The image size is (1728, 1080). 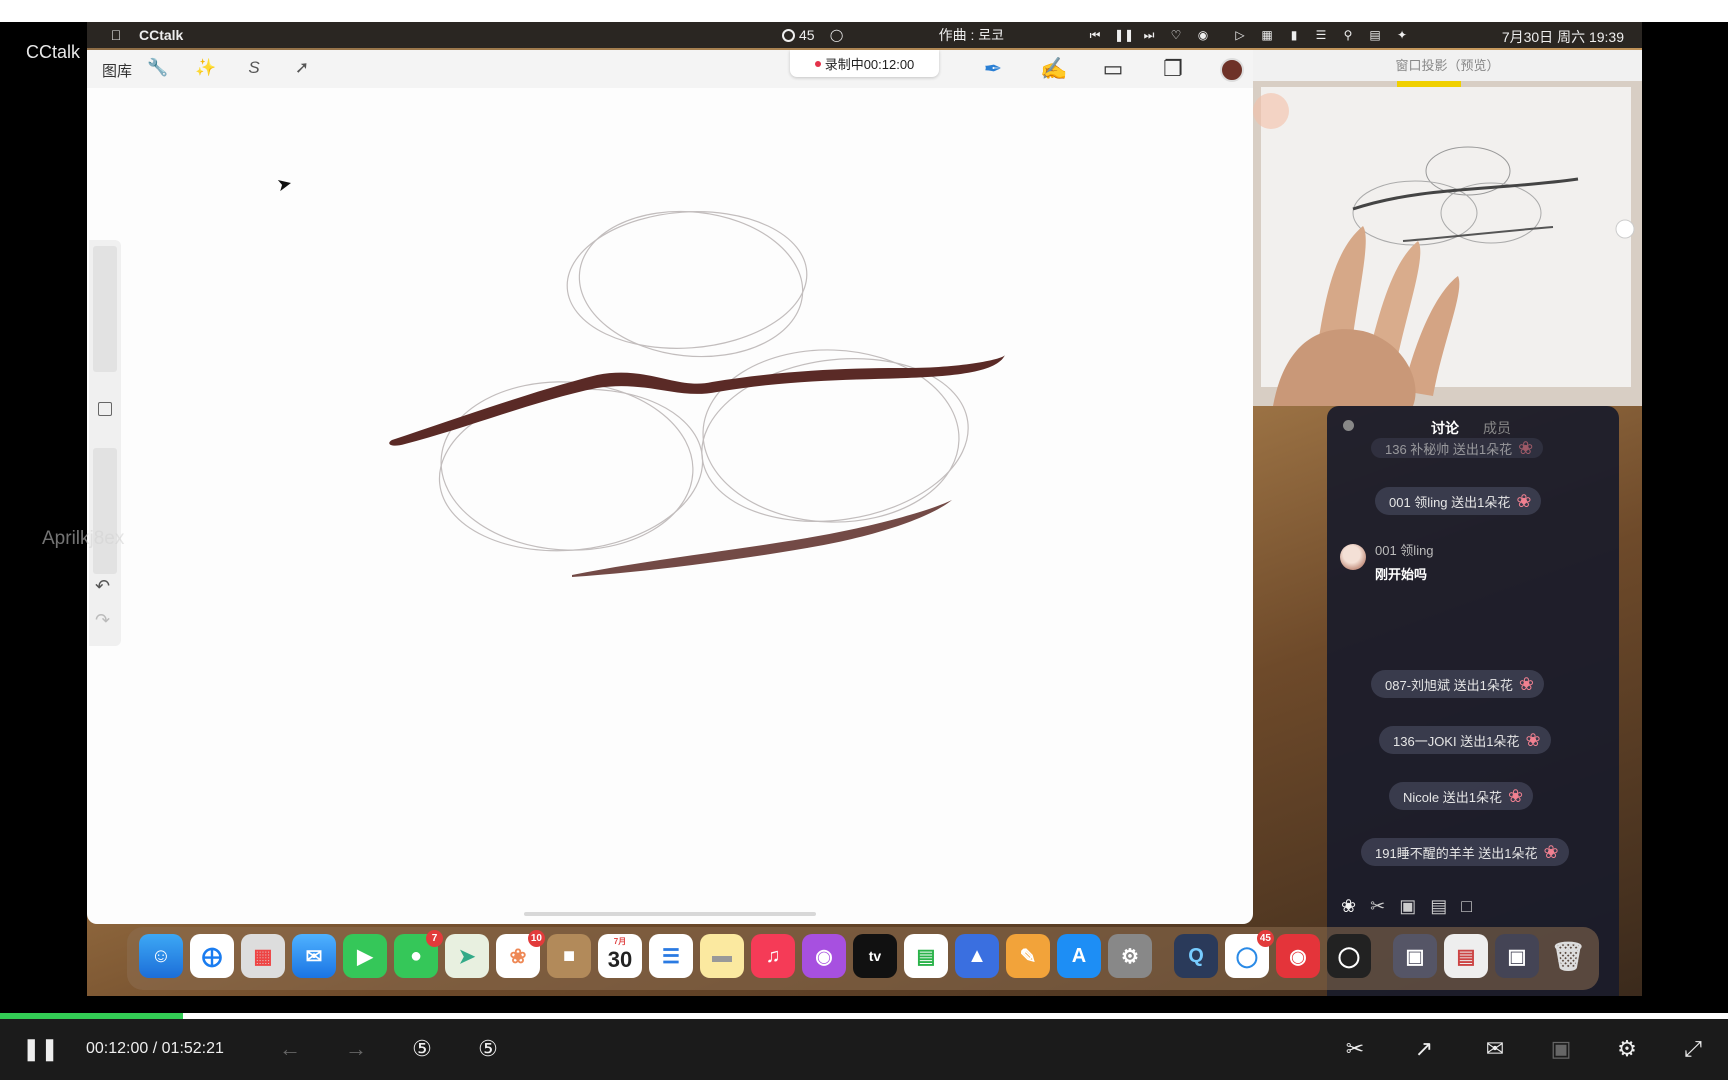 What do you see at coordinates (1424, 1049) in the screenshot?
I see `share-icon: ↗` at bounding box center [1424, 1049].